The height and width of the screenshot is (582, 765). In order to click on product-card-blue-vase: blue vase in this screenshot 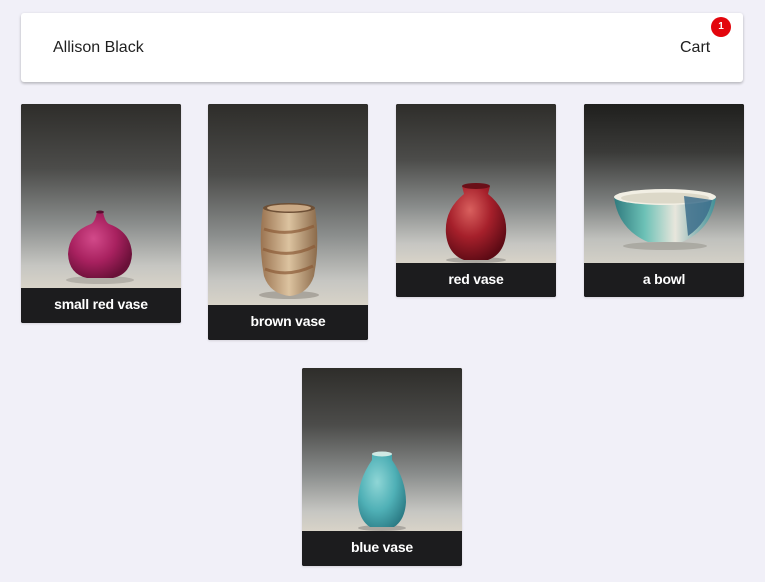, I will do `click(382, 467)`.